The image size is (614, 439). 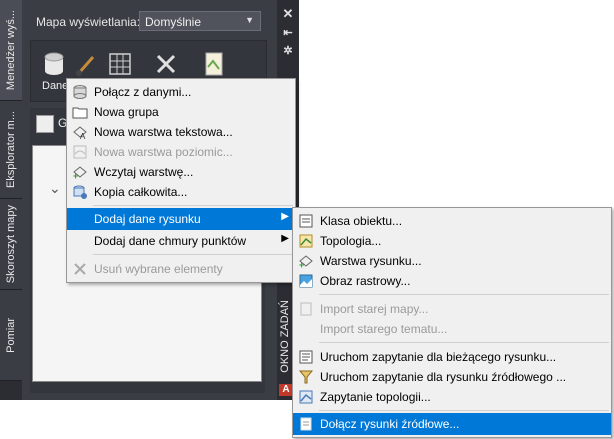 I want to click on menu-item-new-group: Nowa grupa, so click(x=181, y=112).